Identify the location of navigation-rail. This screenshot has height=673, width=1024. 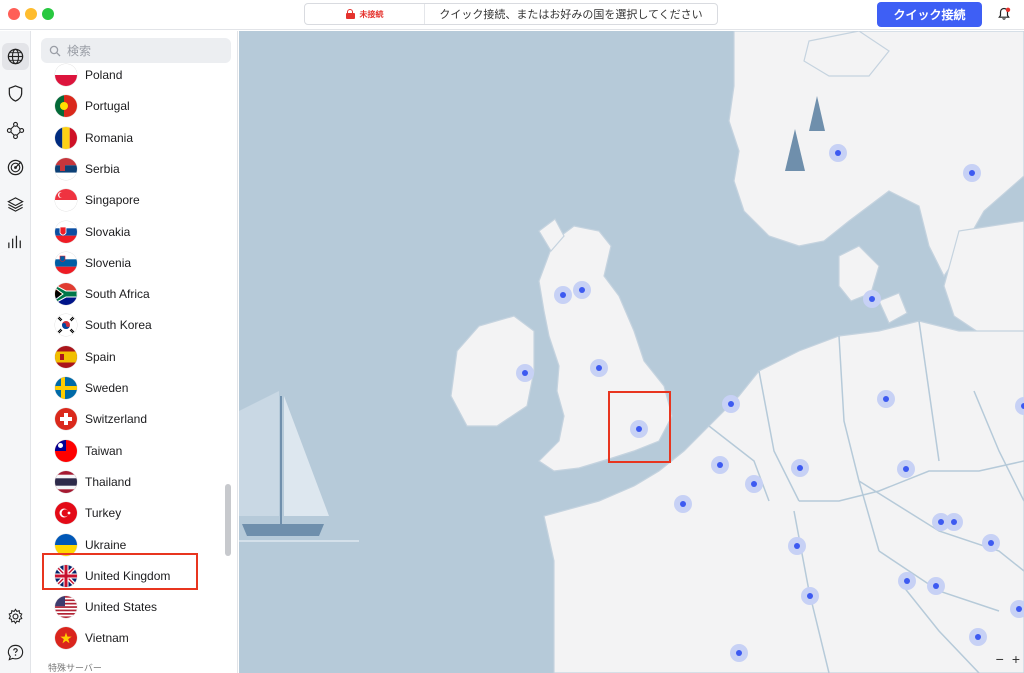
(15, 352).